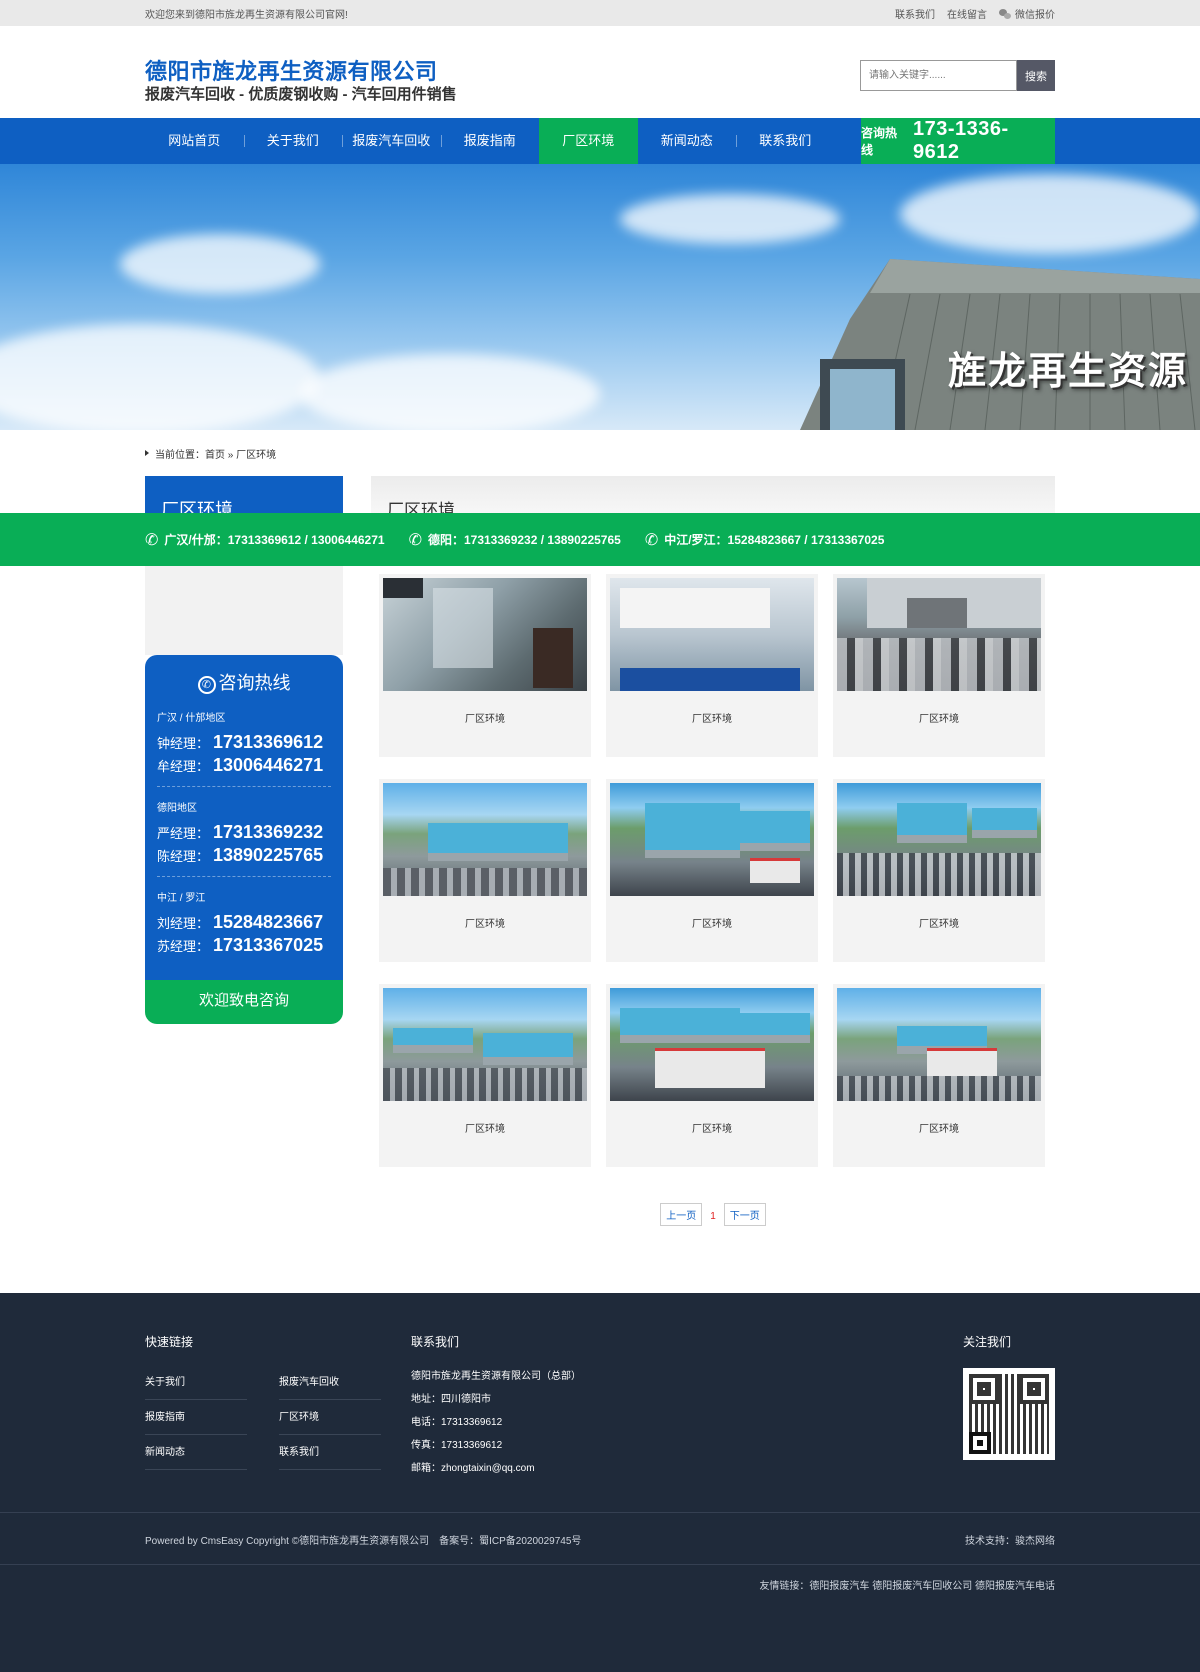 This screenshot has height=1672, width=1200. Describe the element at coordinates (169, 1342) in the screenshot. I see `footer-quick-title: 快速链接` at that location.